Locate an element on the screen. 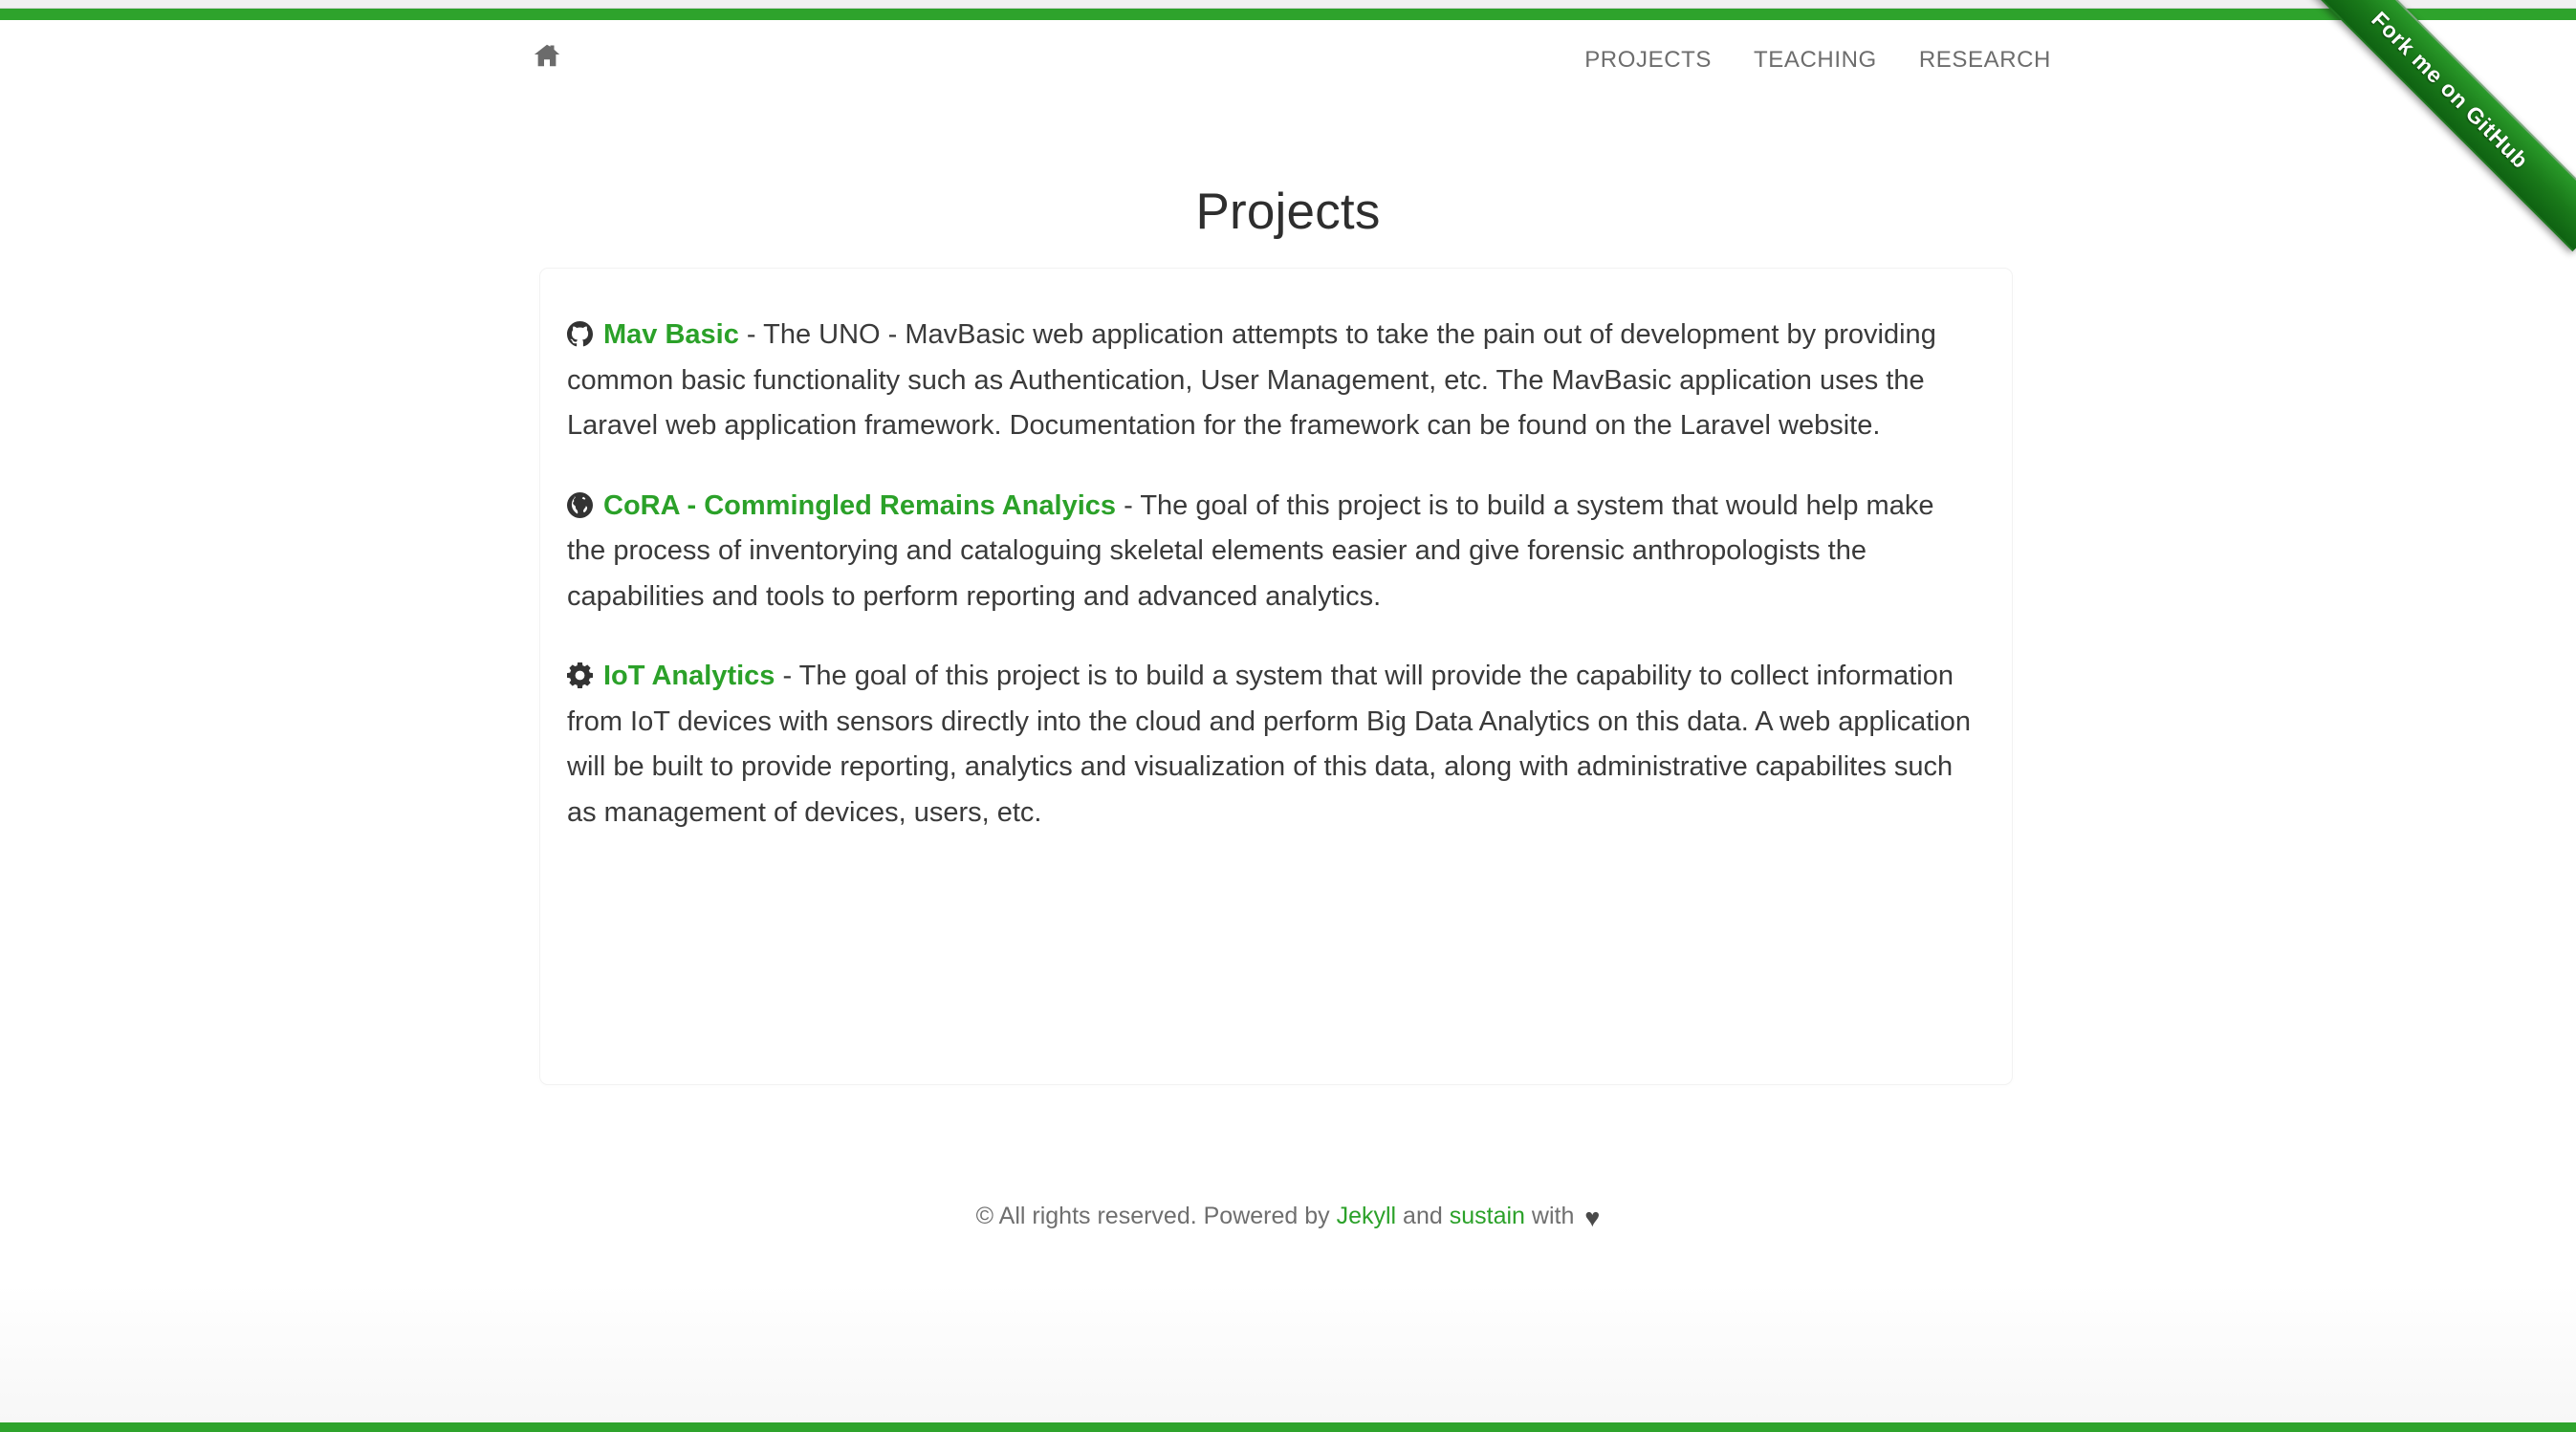  footer-link-jekyll: Jekyll is located at coordinates (1367, 1216).